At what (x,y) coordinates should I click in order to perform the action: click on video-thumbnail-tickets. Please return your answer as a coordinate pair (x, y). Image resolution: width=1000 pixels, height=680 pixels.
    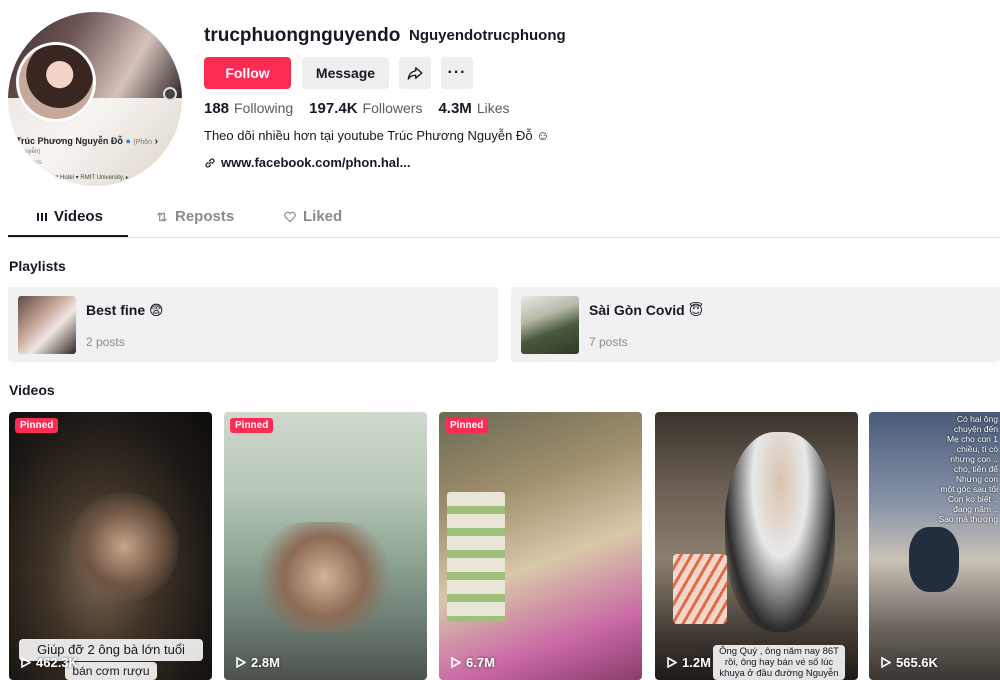
    Looking at the image, I should click on (700, 589).